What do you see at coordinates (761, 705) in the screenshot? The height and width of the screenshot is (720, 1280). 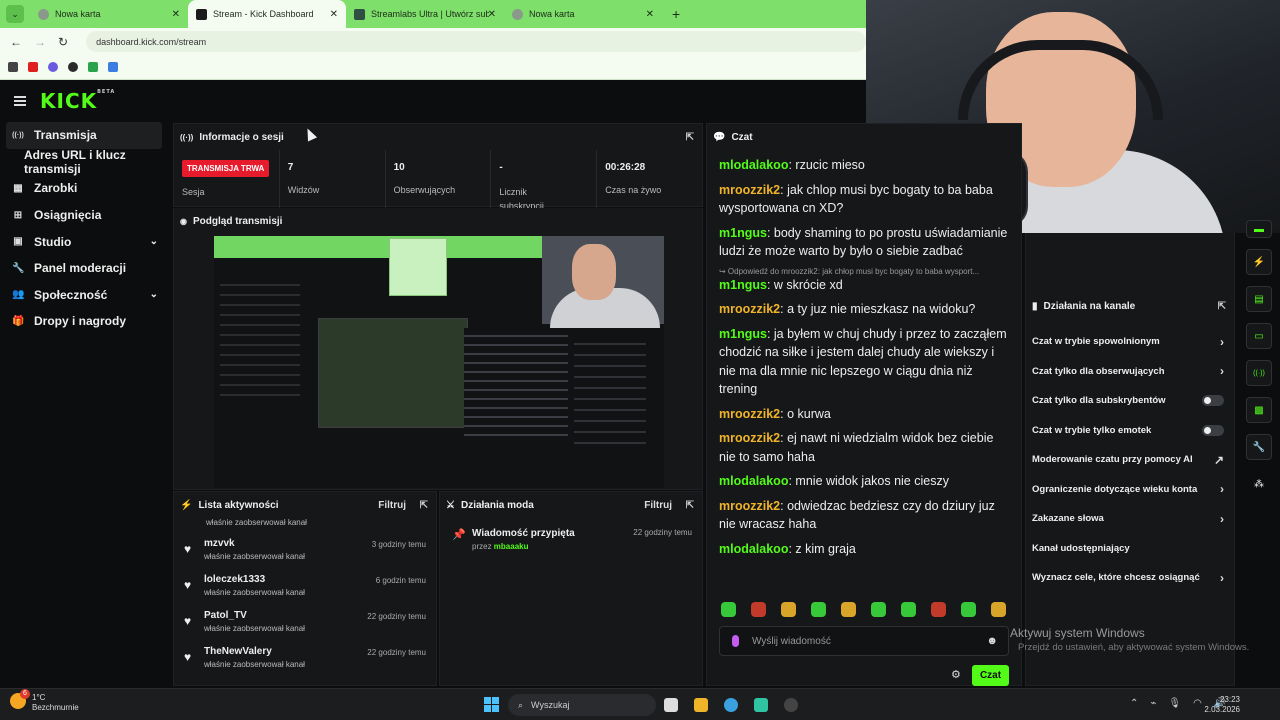 I see `streamlabs-icon` at bounding box center [761, 705].